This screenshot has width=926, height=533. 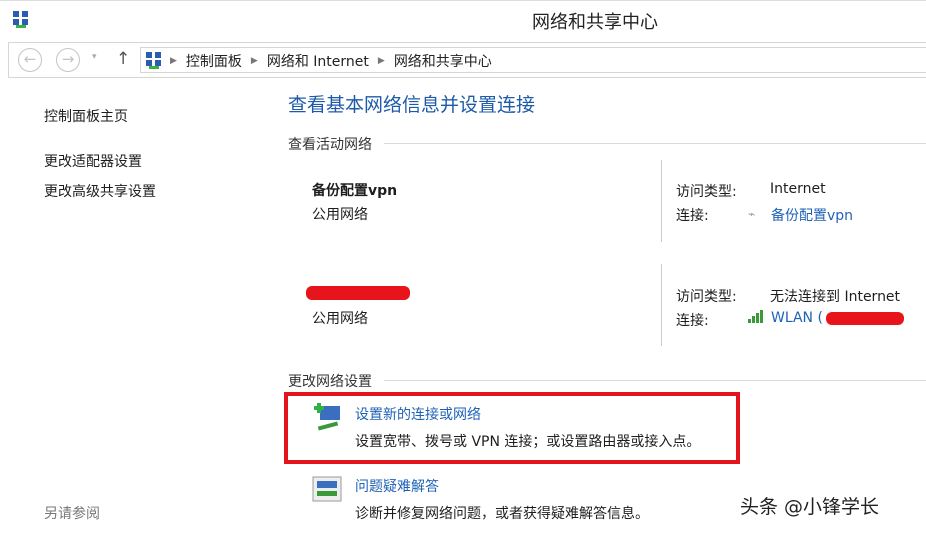 I want to click on wifi-signal-icon, so click(x=757, y=318).